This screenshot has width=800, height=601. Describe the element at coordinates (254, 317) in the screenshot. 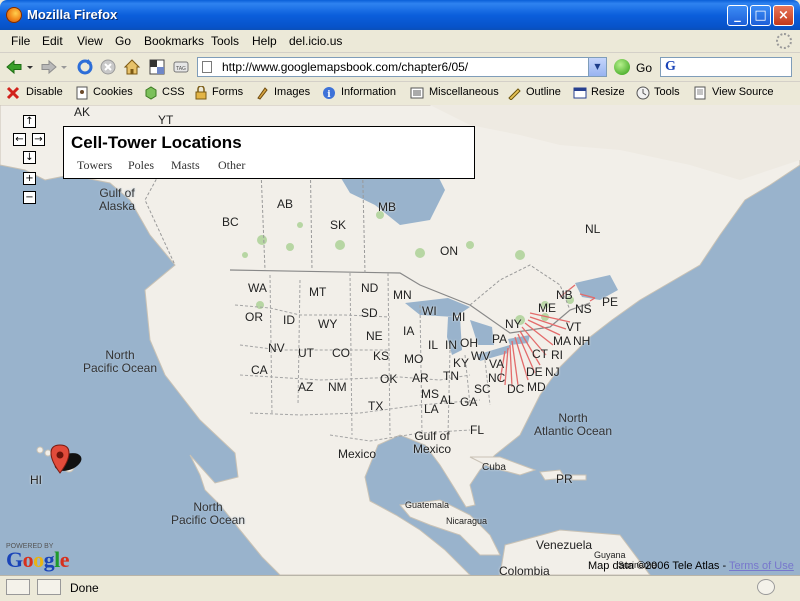

I see `label-or: OR` at that location.